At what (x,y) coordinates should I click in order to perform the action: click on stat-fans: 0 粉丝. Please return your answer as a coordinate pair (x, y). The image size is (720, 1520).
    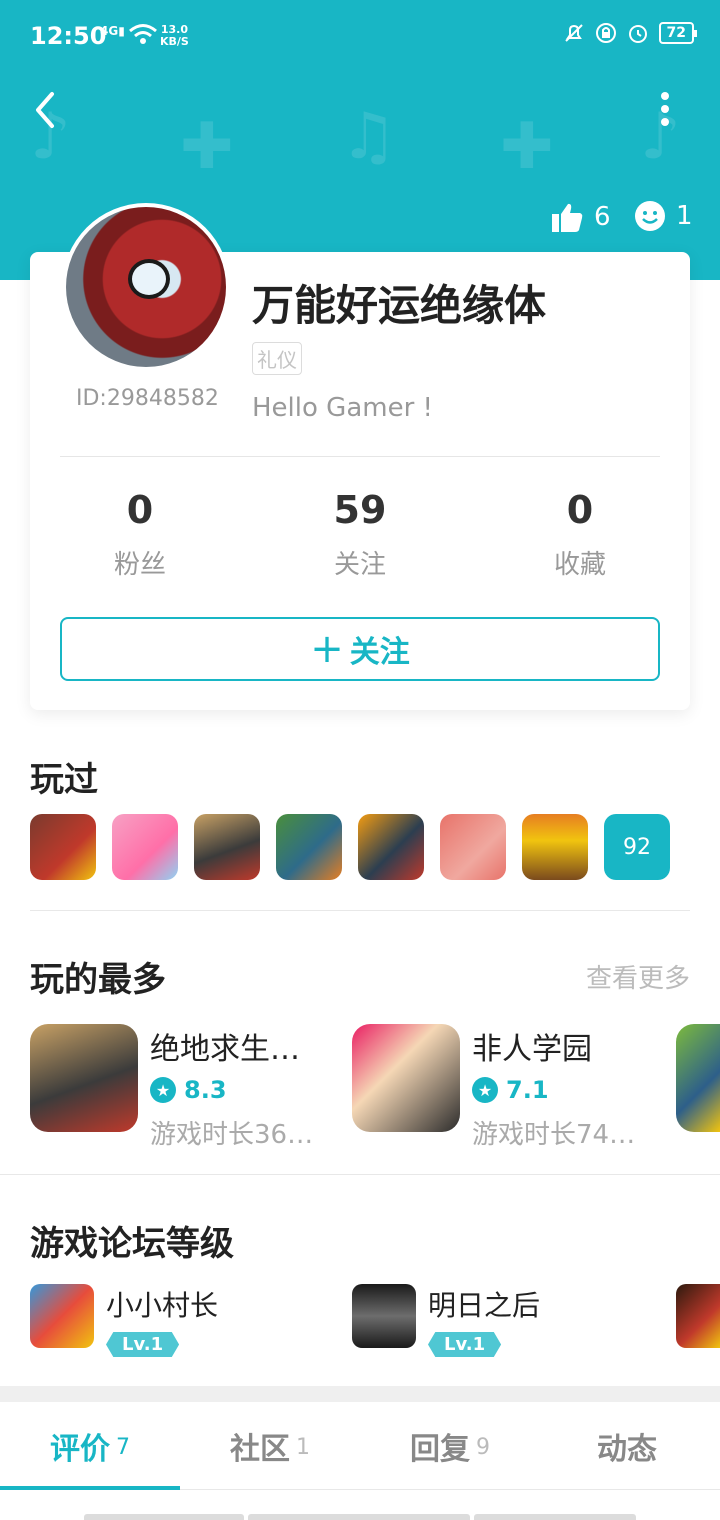
    Looking at the image, I should click on (140, 534).